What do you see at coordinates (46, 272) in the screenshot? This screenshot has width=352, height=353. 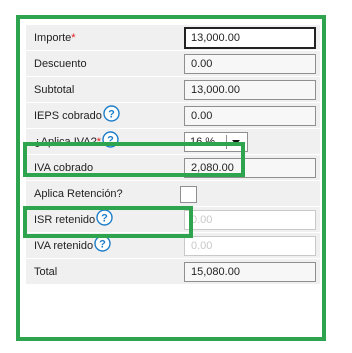 I see `total-label: Total` at bounding box center [46, 272].